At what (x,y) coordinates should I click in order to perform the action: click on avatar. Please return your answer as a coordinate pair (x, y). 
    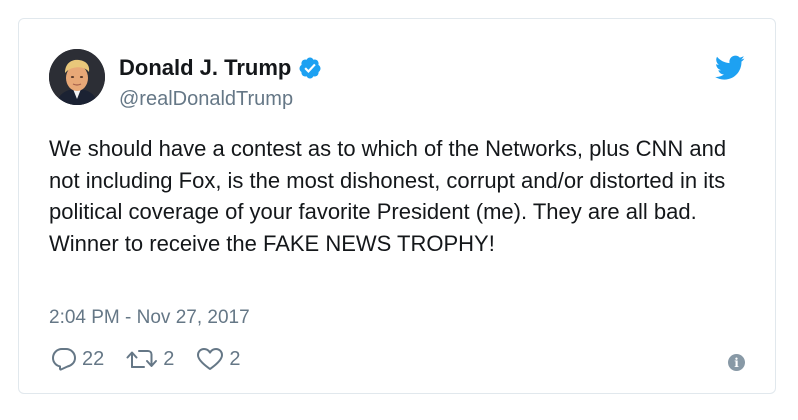
    Looking at the image, I should click on (77, 77).